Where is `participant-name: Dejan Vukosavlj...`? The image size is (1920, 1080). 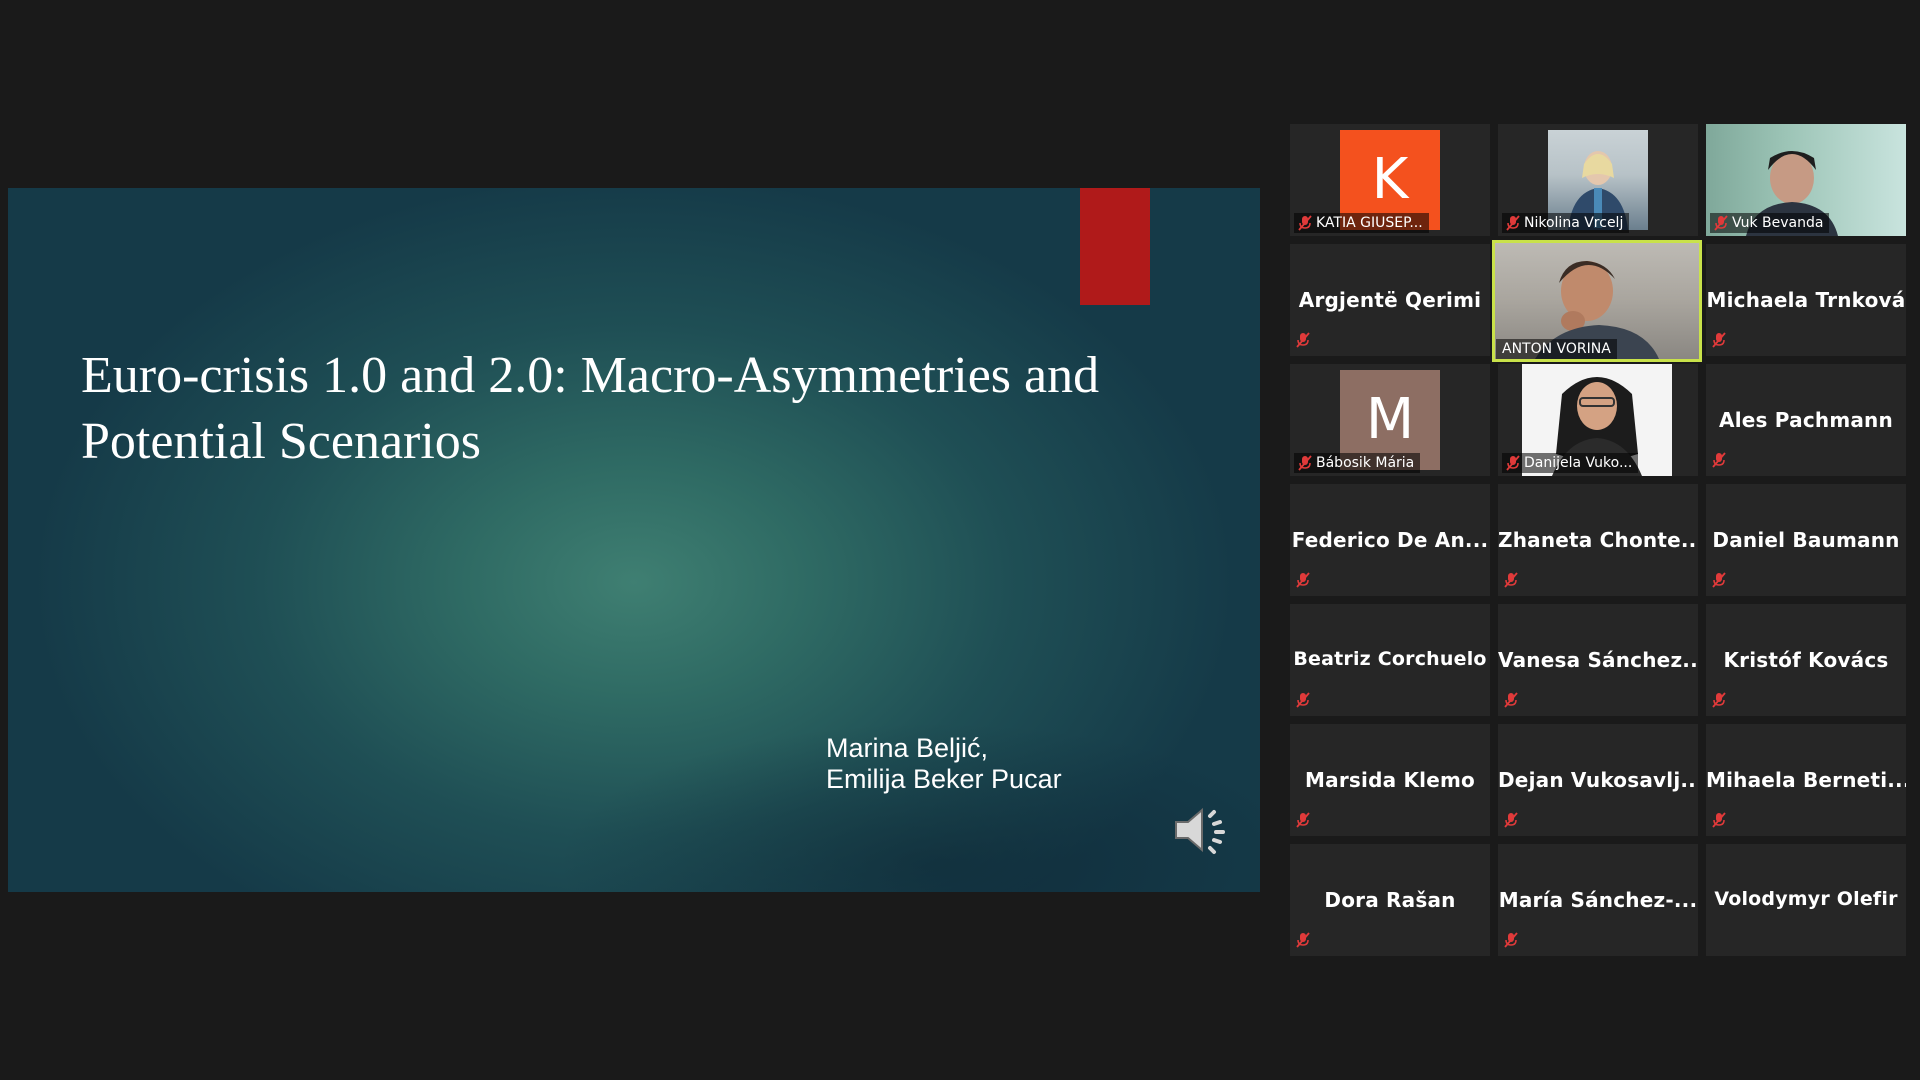 participant-name: Dejan Vukosavlj... is located at coordinates (1598, 780).